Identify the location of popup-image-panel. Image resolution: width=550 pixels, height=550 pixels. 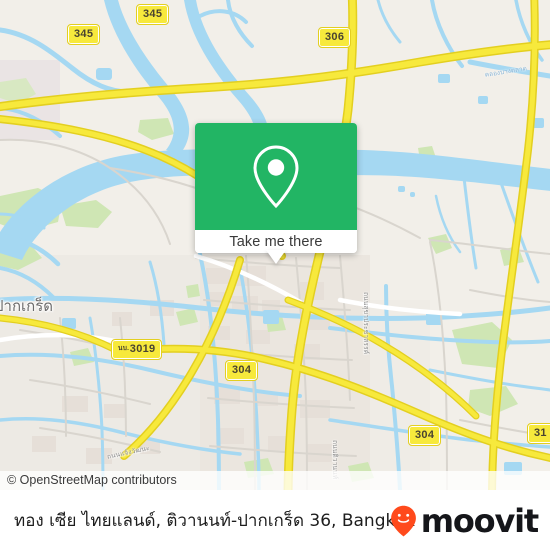
(276, 176).